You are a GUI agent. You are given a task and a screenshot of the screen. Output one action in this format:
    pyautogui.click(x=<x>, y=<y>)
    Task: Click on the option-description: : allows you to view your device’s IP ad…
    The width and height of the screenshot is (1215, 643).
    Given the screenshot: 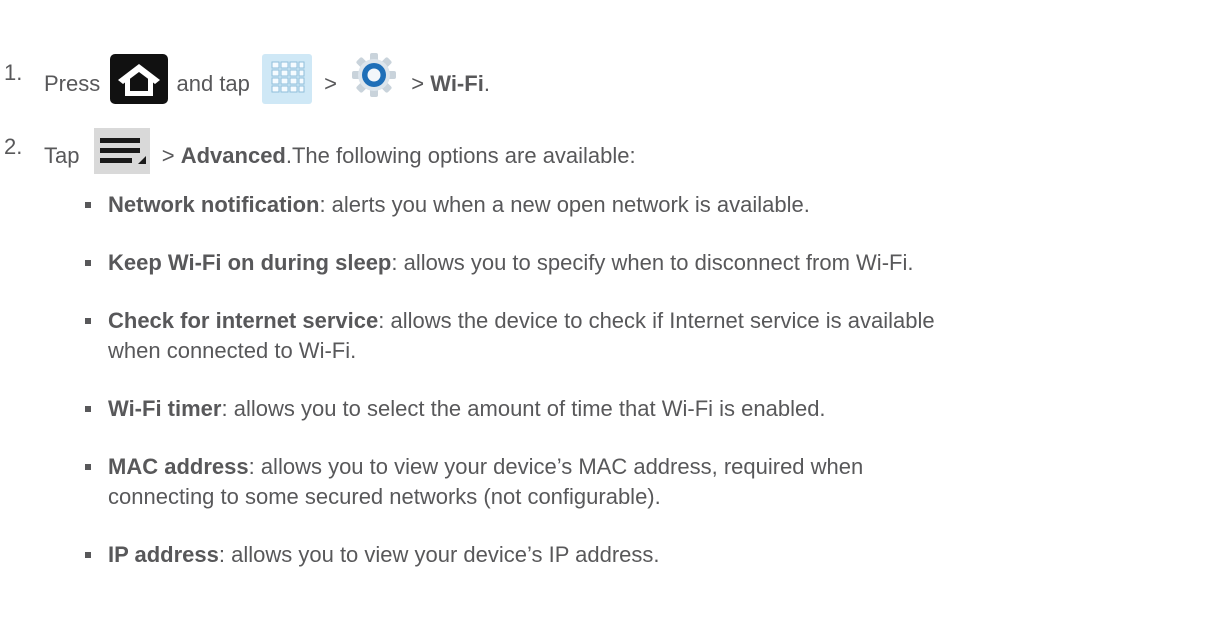 What is the action you would take?
    pyautogui.click(x=439, y=554)
    